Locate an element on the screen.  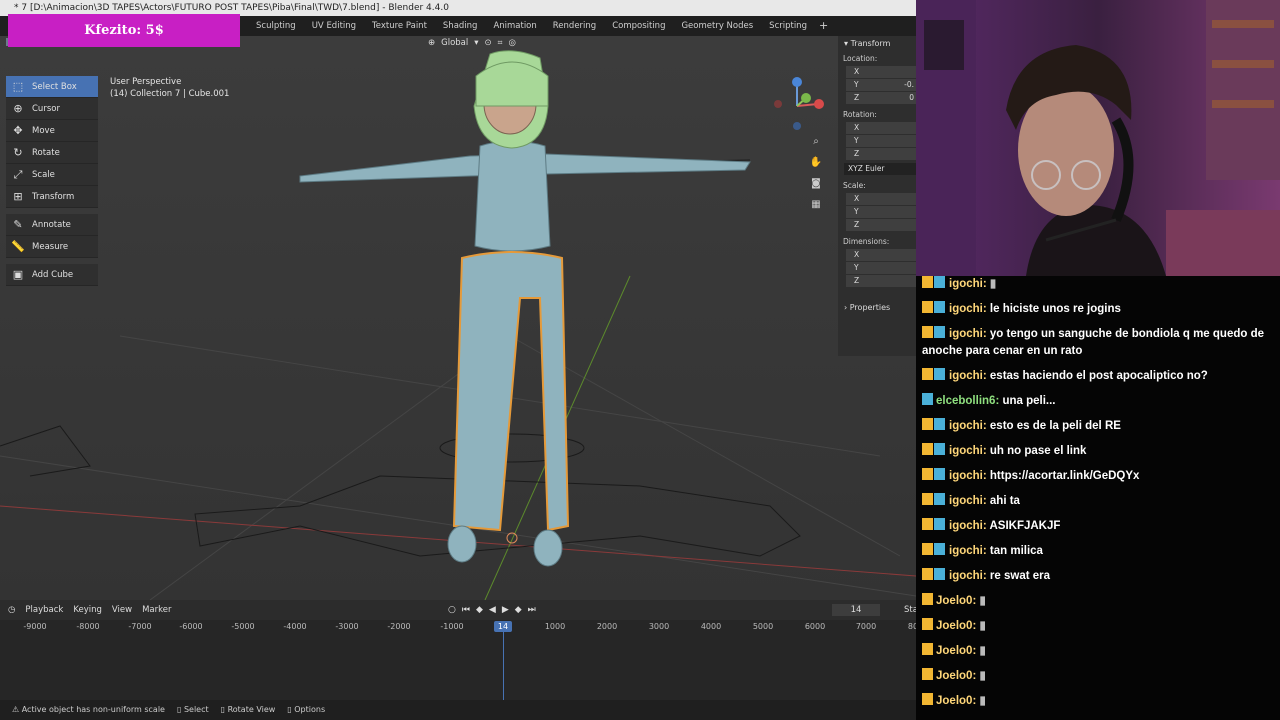
chat-message: igochi: ahi ta is located at coordinates (1098, 501).